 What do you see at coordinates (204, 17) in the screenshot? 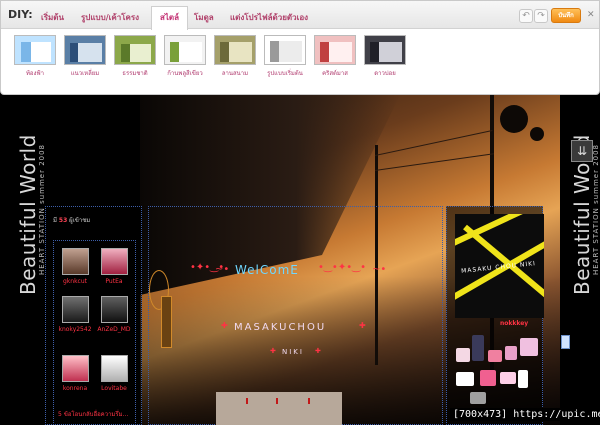
I see `tab-module: โมดูล` at bounding box center [204, 17].